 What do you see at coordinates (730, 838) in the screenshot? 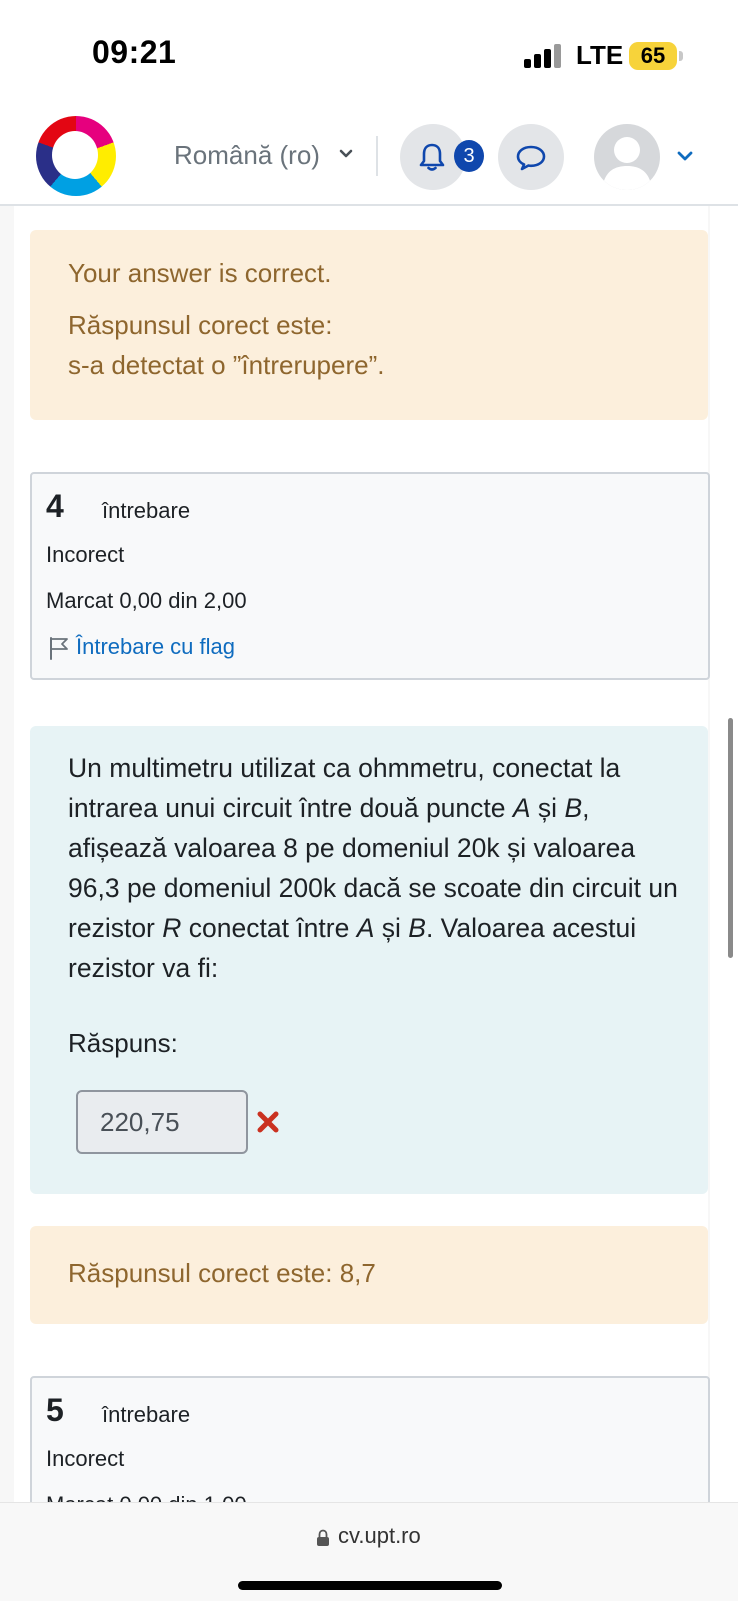
I see `scrollbar` at bounding box center [730, 838].